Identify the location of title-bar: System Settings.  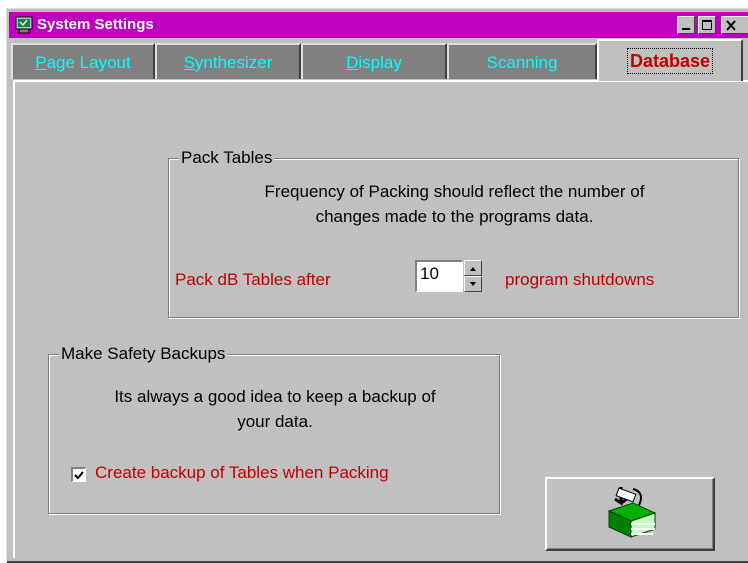
(378, 25).